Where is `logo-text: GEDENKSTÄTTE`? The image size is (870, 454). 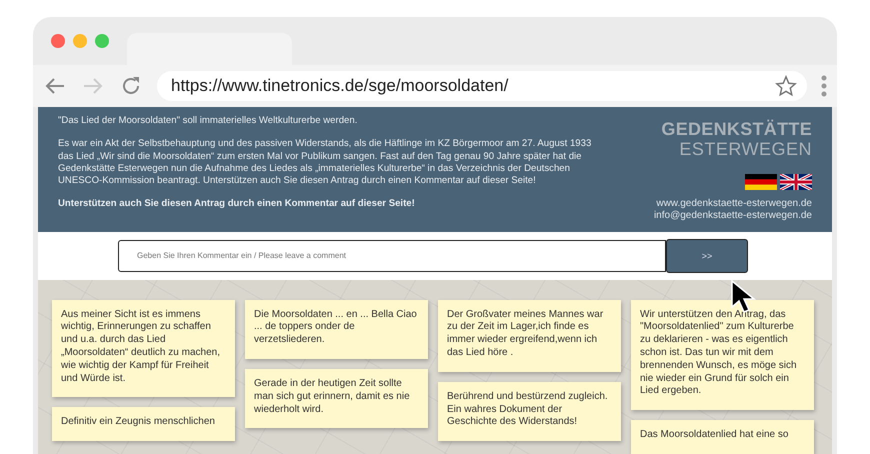
logo-text: GEDENKSTÄTTE is located at coordinates (736, 129).